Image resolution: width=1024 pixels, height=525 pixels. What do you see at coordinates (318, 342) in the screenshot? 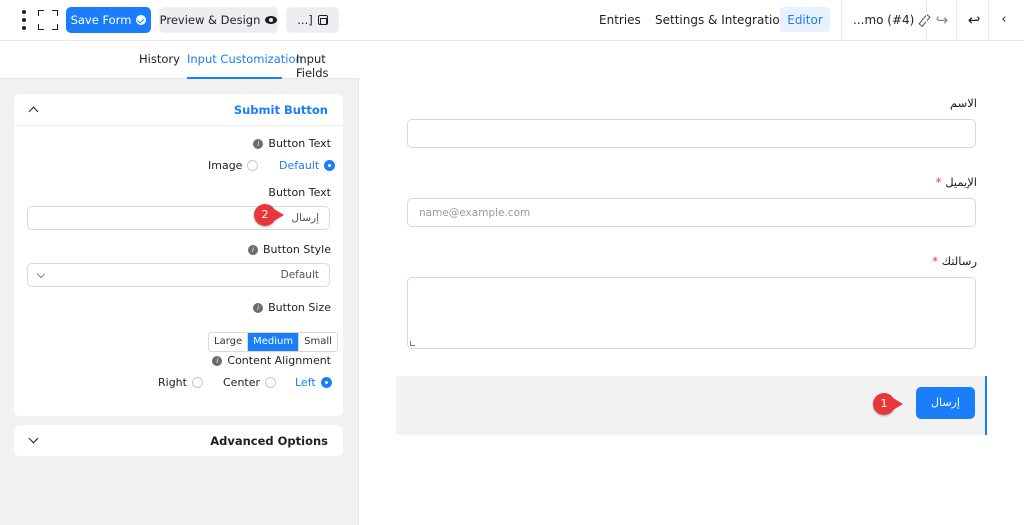
I see `size-small: Small` at bounding box center [318, 342].